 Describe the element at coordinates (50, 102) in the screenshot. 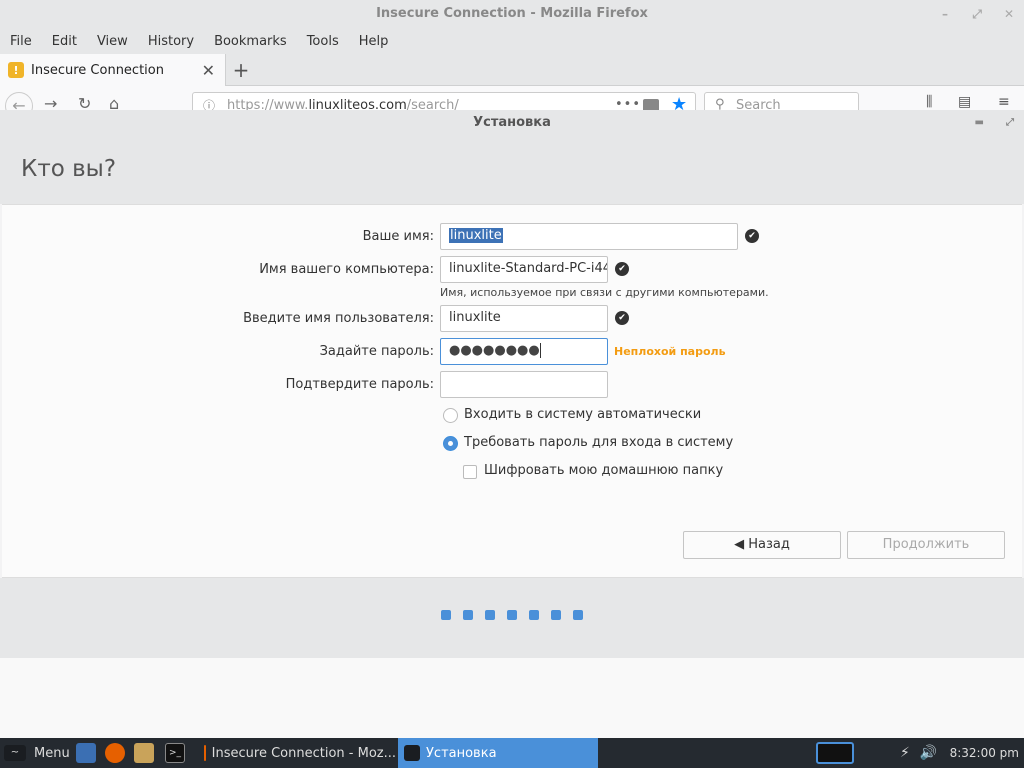

I see `forward-icon: →` at that location.